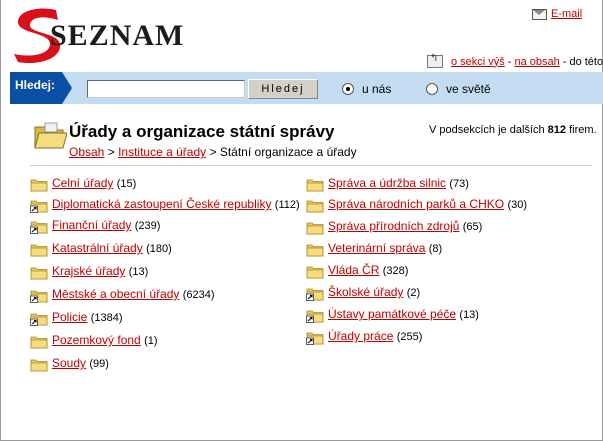 This screenshot has width=603, height=442. What do you see at coordinates (165, 226) in the screenshot?
I see `category-item: Finanční úřady (239)` at bounding box center [165, 226].